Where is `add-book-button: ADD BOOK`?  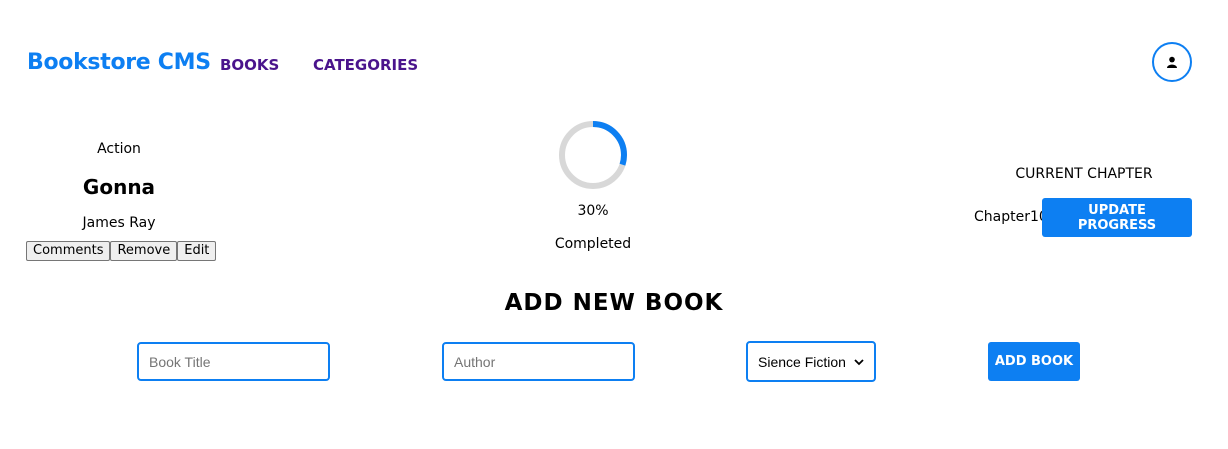 add-book-button: ADD BOOK is located at coordinates (1034, 361).